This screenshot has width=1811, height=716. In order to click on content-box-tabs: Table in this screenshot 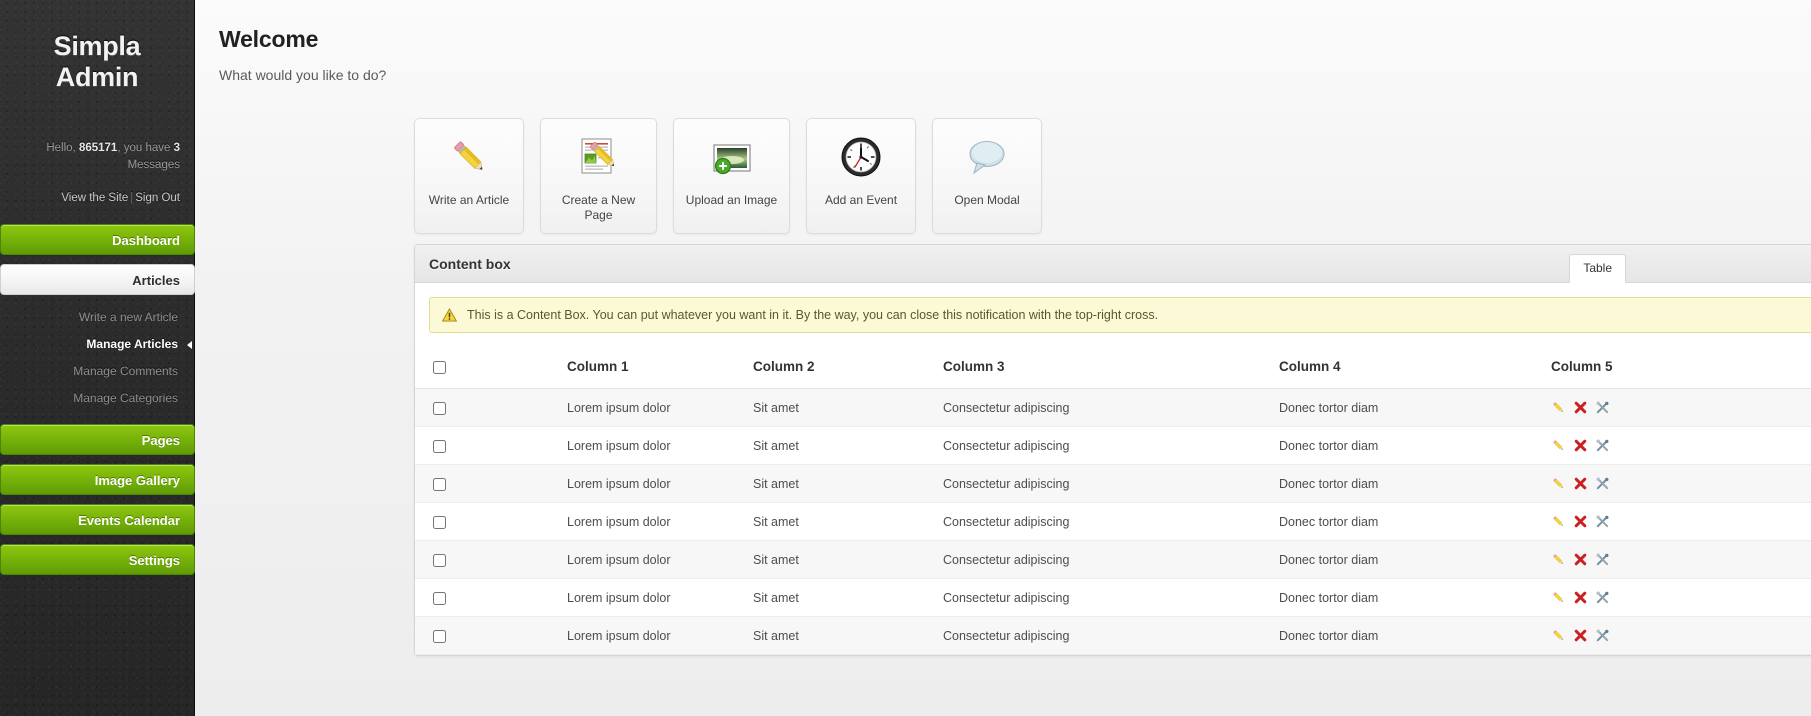, I will do `click(1597, 268)`.